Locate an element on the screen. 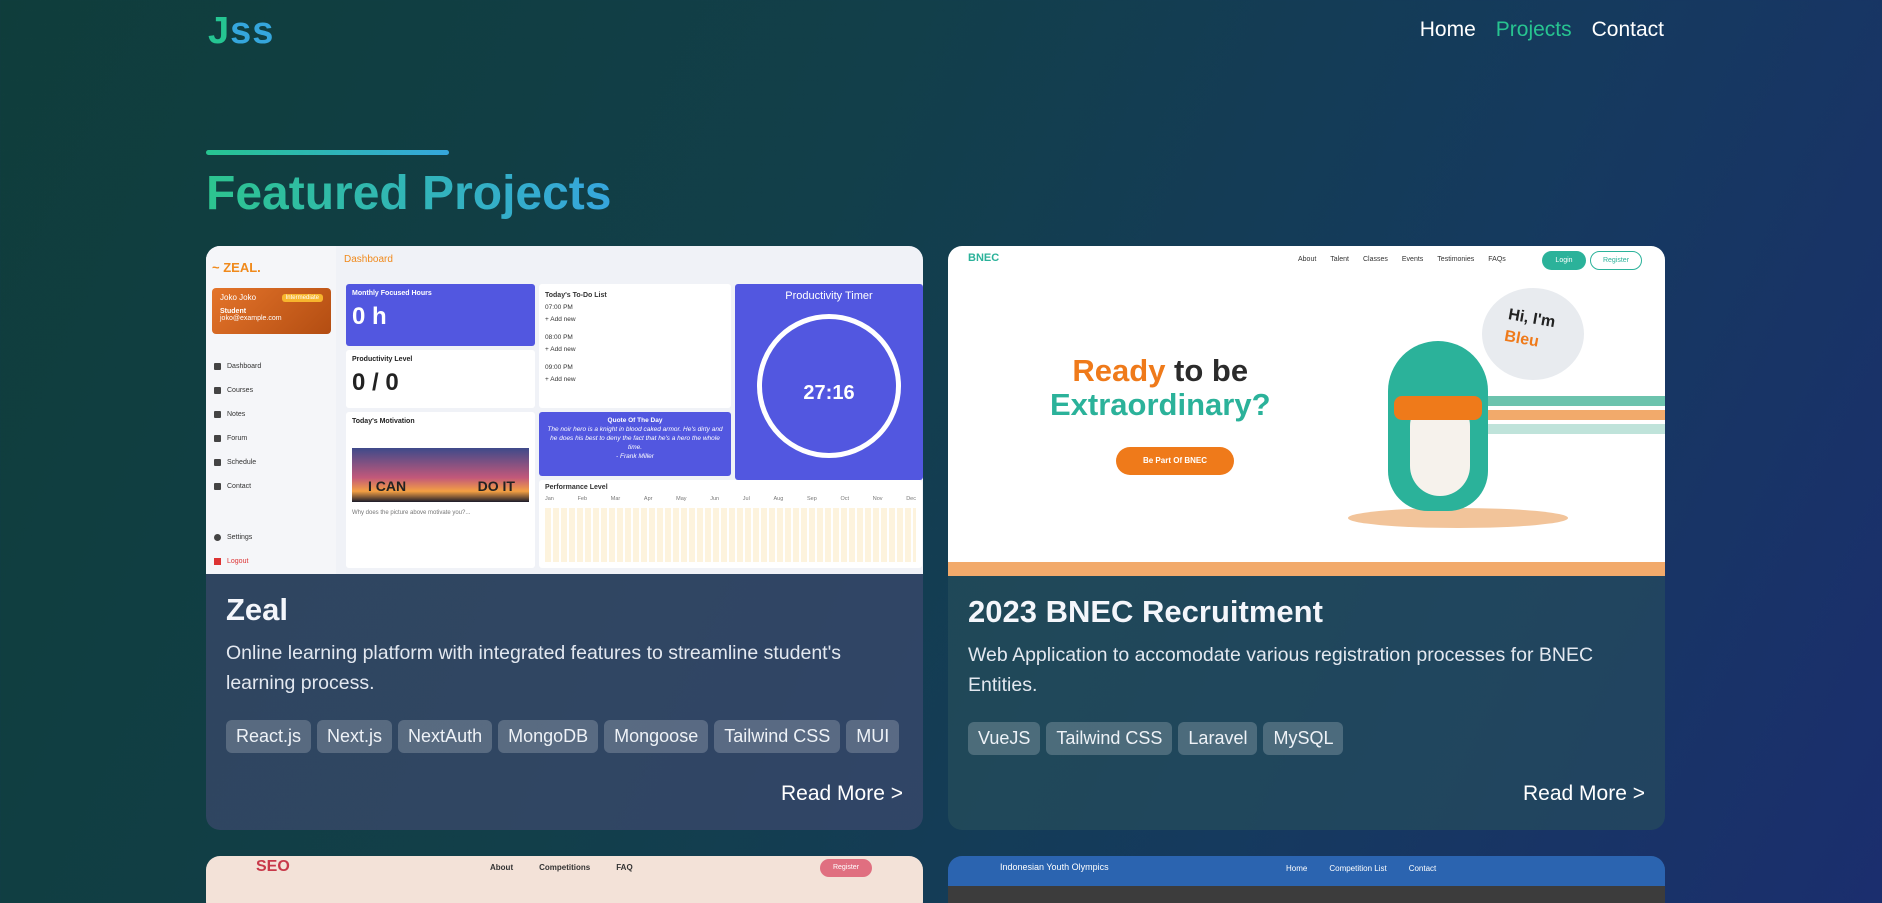 This screenshot has height=903, width=1882. zeal-timer-card: Productivity Timer 27:16 is located at coordinates (829, 382).